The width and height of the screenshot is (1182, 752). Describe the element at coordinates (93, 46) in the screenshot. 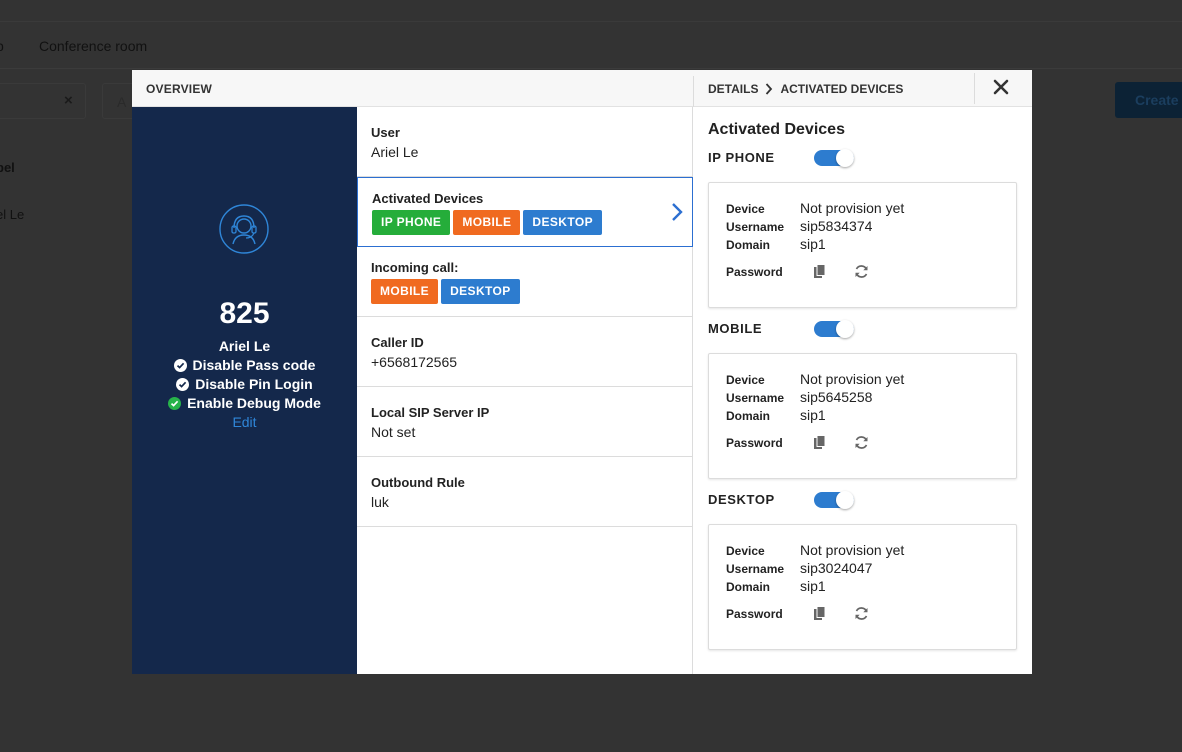

I see `background-tab-conference-room: Conference room` at that location.